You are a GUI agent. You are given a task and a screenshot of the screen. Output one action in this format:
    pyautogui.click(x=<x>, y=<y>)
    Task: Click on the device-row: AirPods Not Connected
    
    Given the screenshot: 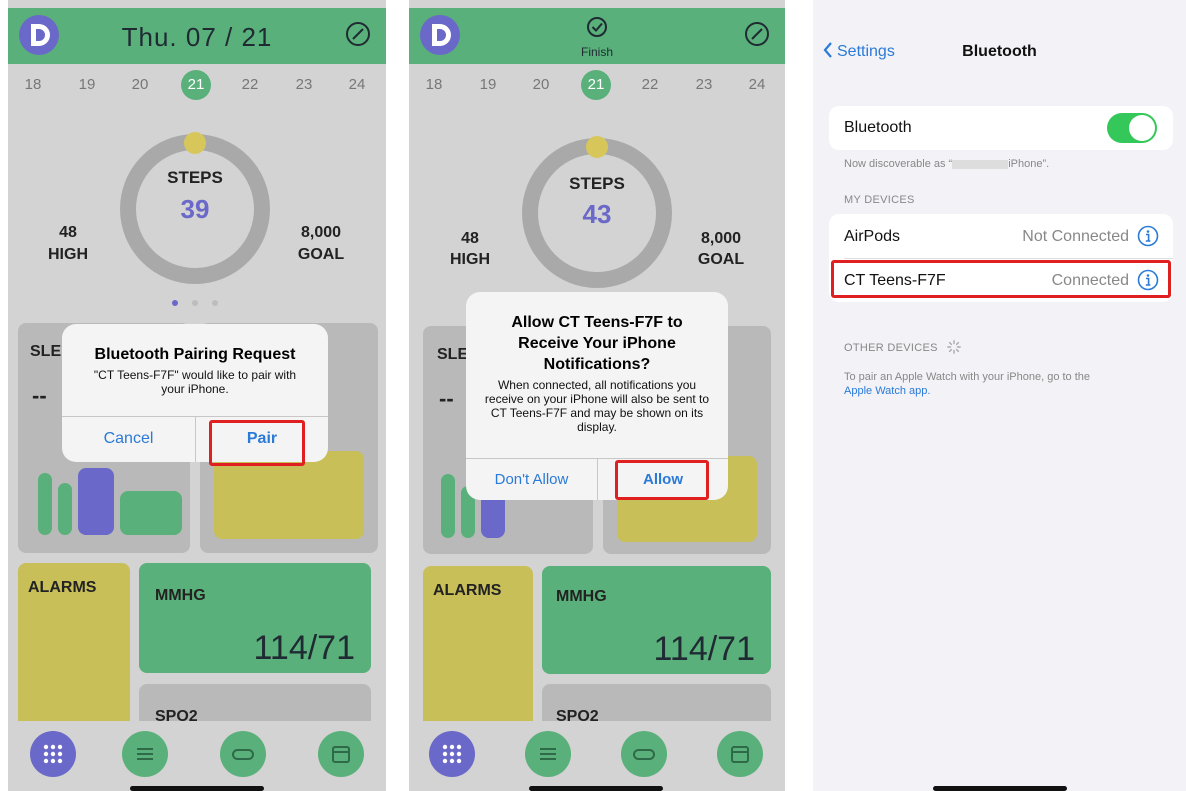 What is the action you would take?
    pyautogui.click(x=1001, y=236)
    